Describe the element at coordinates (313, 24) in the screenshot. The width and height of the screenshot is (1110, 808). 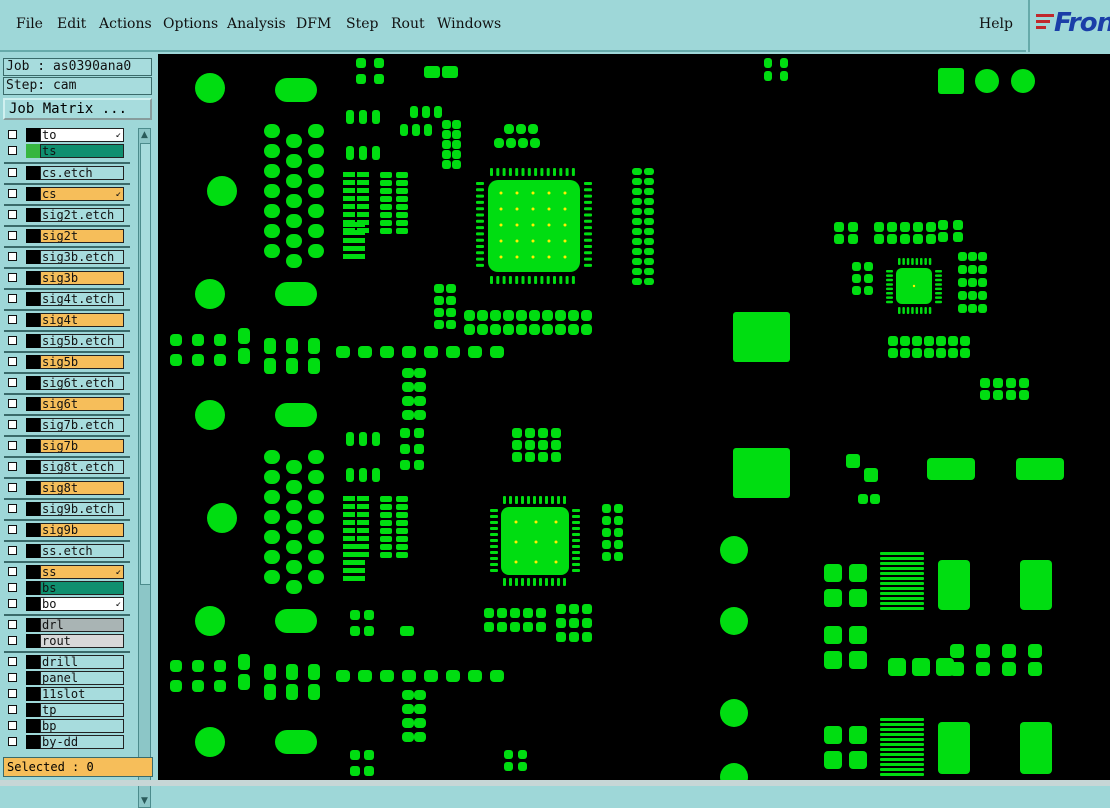
I see `menu-dfm: DFM` at that location.